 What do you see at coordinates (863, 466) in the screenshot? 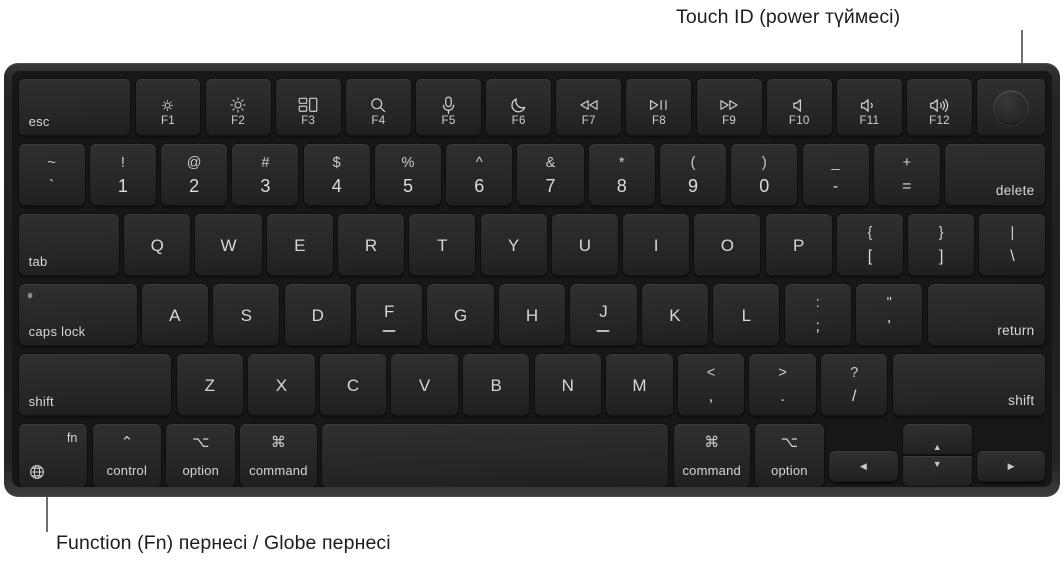
I see `key-arrow-left: ◀` at bounding box center [863, 466].